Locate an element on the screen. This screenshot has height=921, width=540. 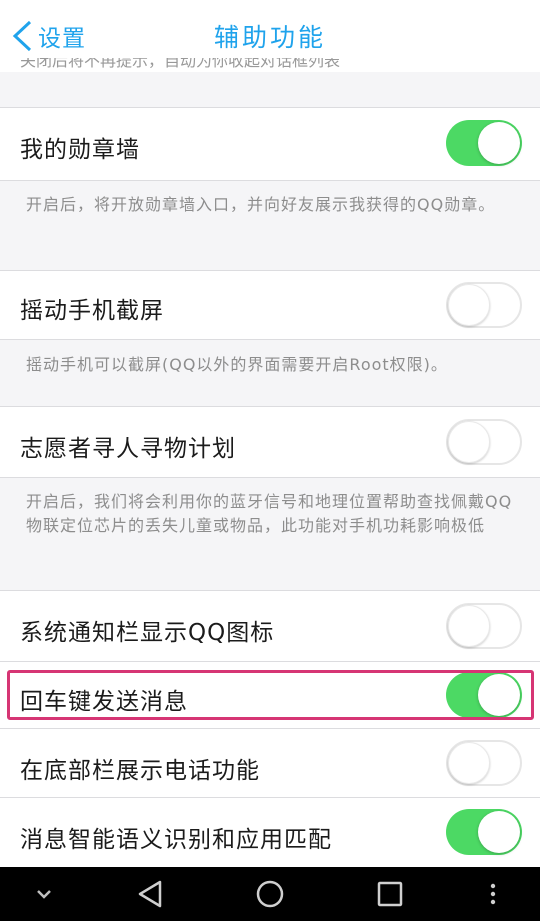
more-dots-icon is located at coordinates (493, 894).